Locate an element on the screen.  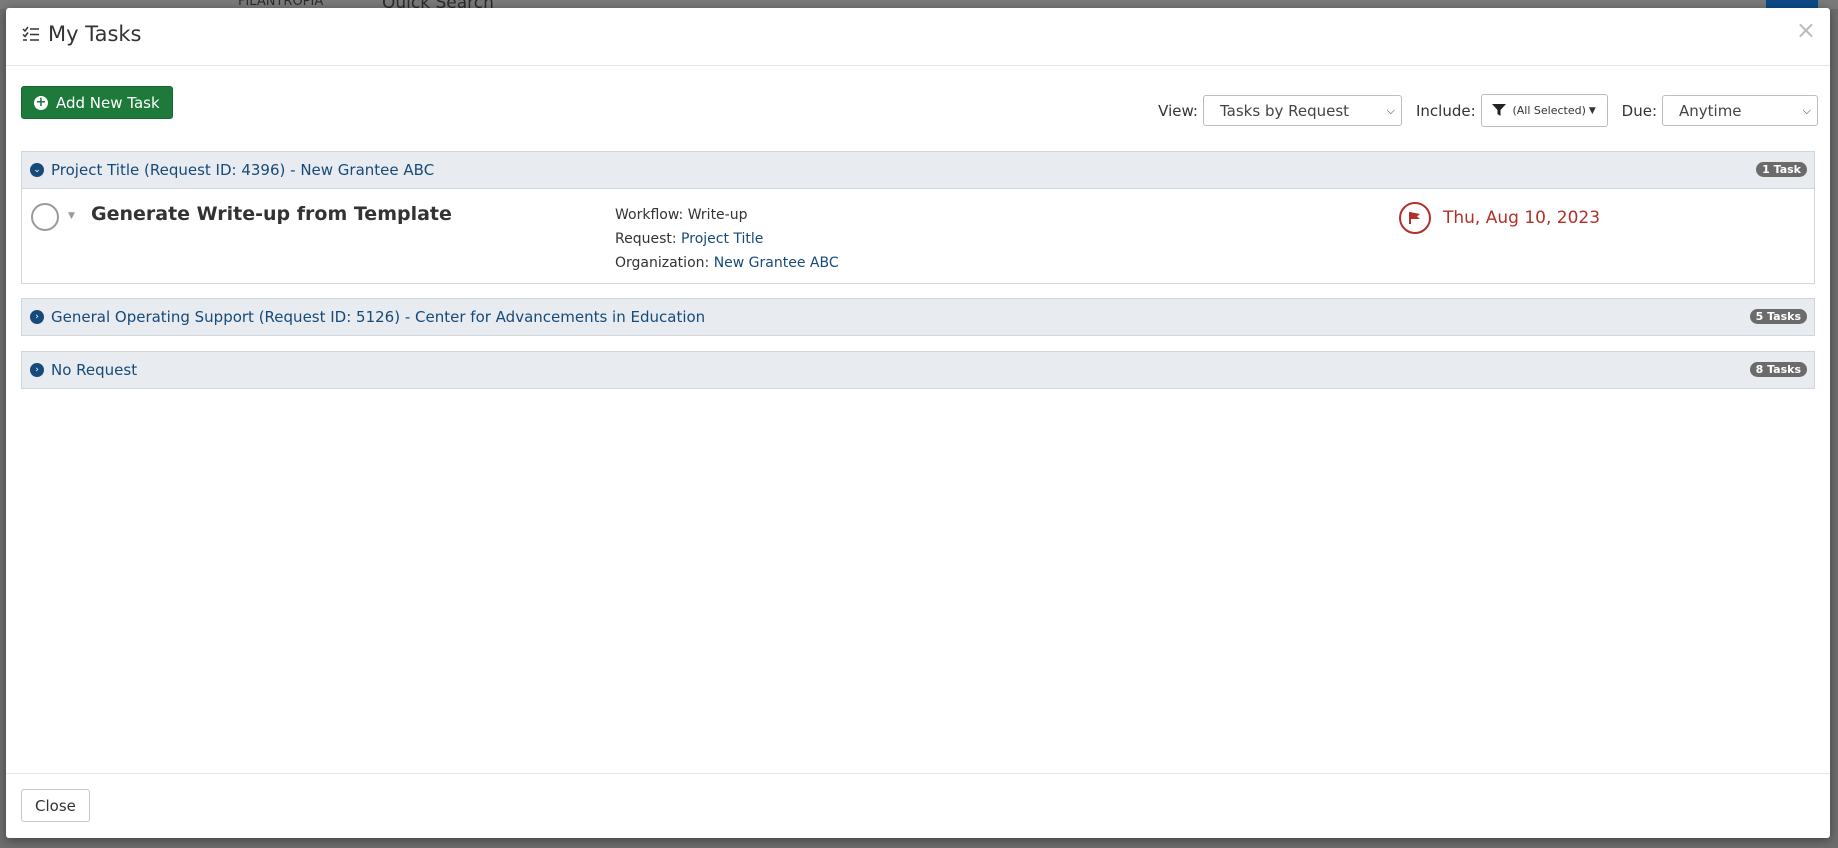
workflow-line: Workflow: Write-up is located at coordinates (727, 215).